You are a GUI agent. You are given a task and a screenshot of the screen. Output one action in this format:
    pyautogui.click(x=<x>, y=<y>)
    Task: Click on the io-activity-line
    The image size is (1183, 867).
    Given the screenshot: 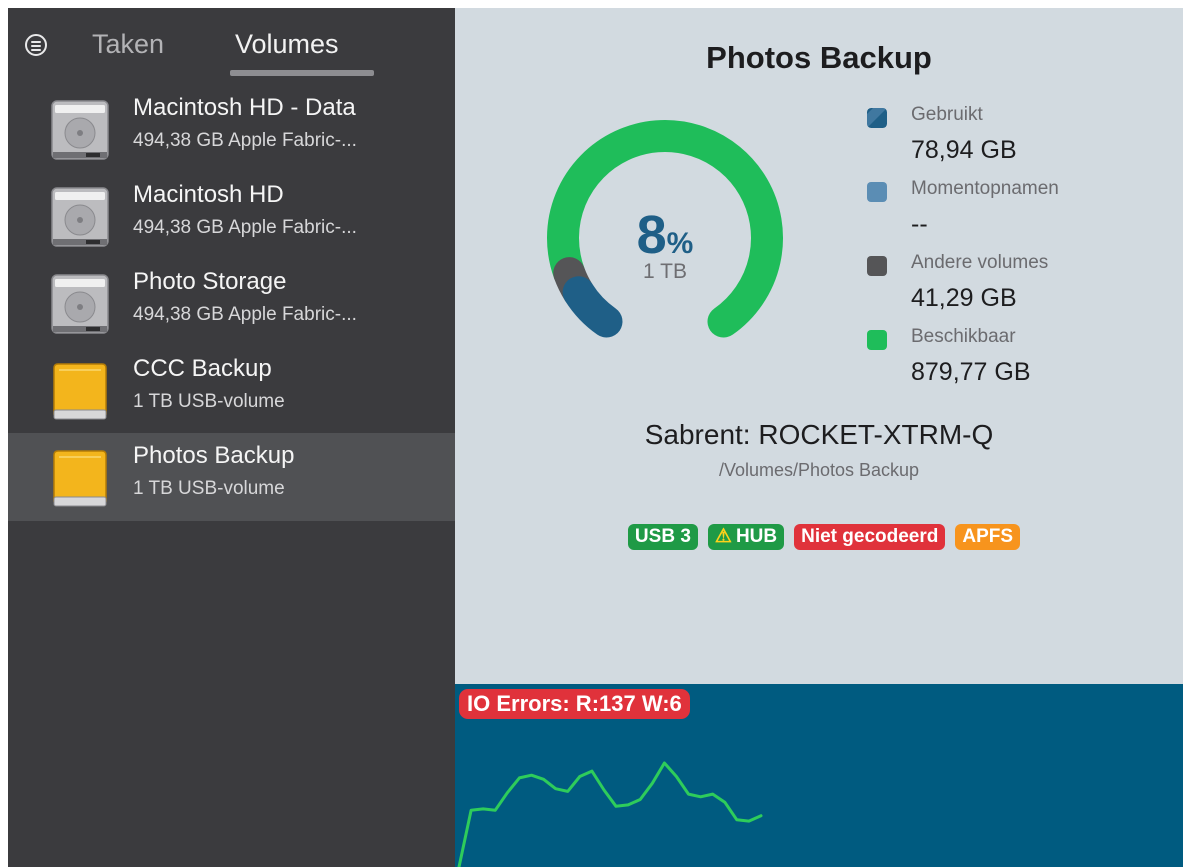 What is the action you would take?
    pyautogui.click(x=610, y=814)
    